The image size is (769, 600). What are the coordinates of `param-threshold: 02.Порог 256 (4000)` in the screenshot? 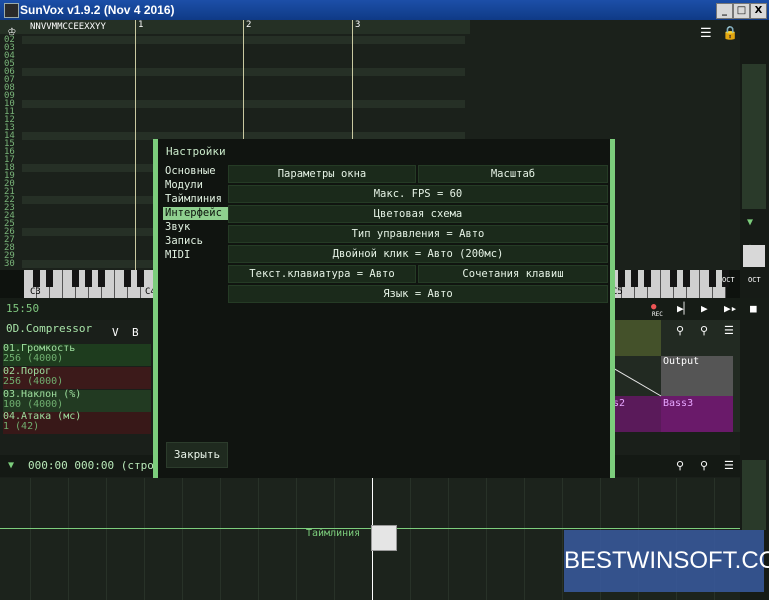 It's located at (77, 378).